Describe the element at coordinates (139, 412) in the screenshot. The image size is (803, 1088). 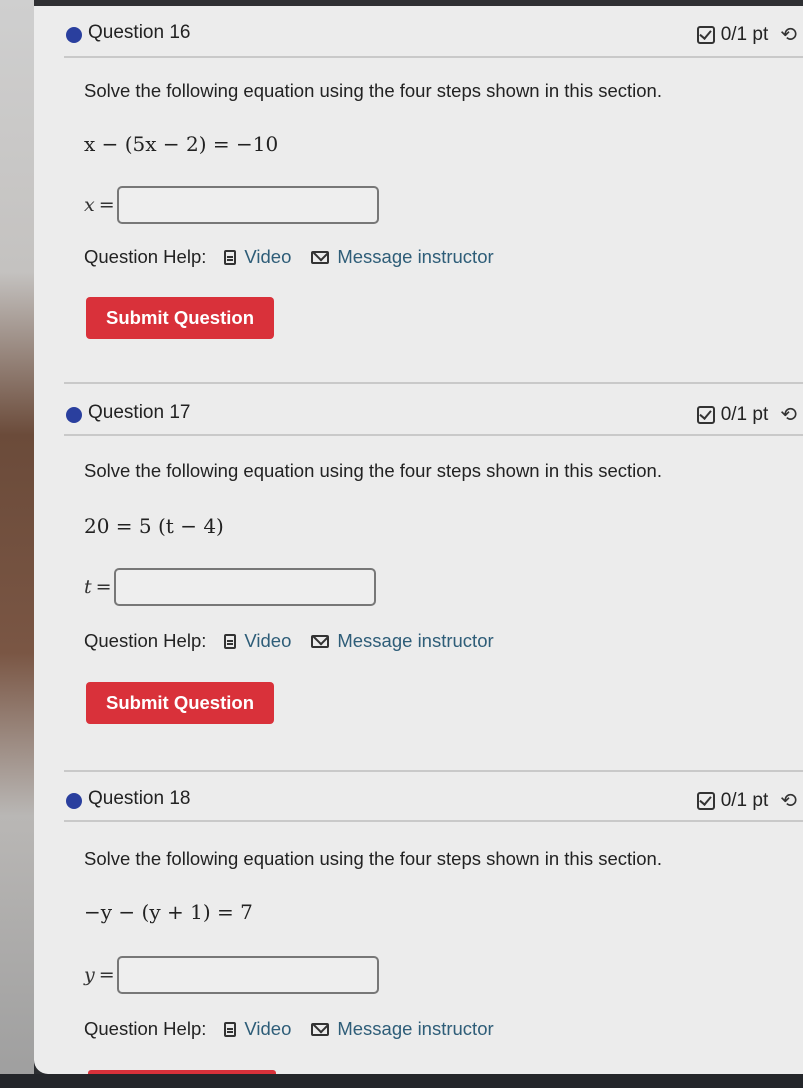
I see `question-title: Question 17` at that location.